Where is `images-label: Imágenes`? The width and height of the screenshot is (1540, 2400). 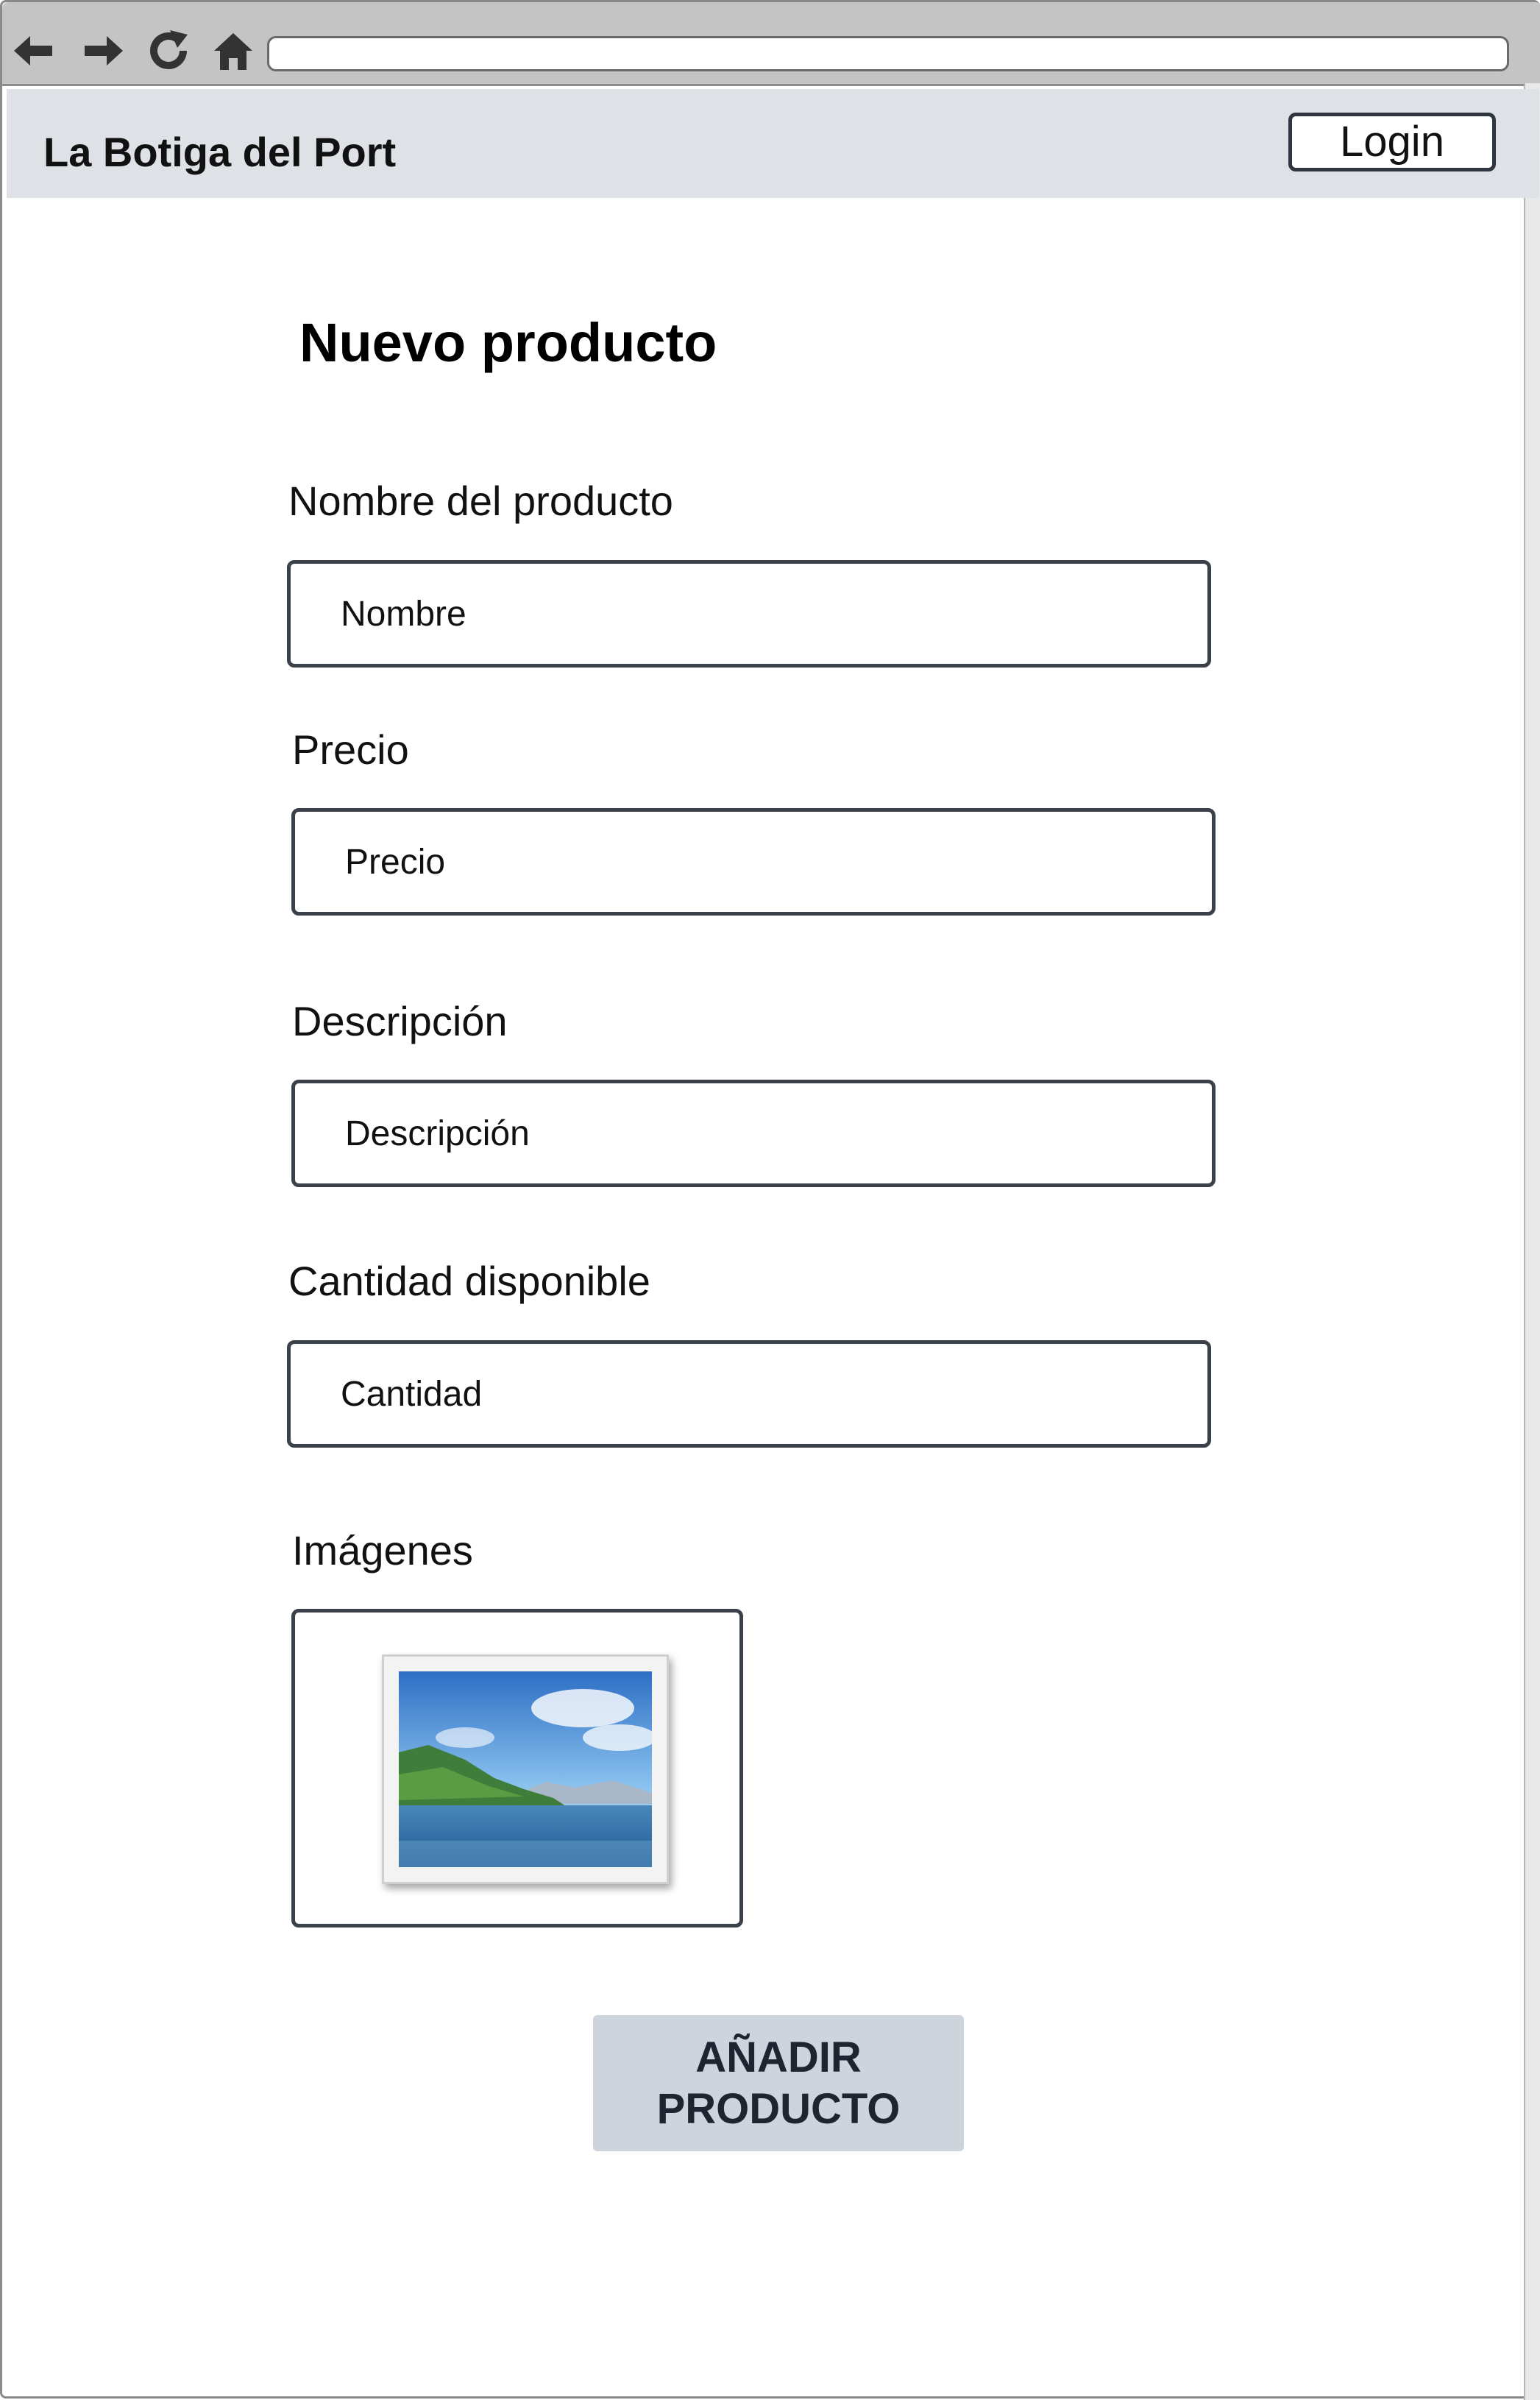 images-label: Imágenes is located at coordinates (382, 1550).